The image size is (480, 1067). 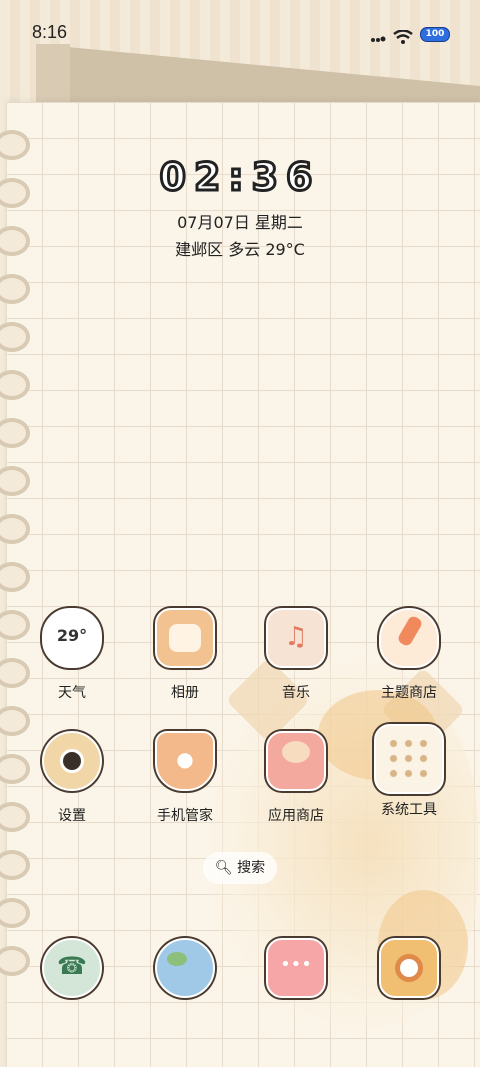 I want to click on app-label: 手机管家, so click(x=185, y=816).